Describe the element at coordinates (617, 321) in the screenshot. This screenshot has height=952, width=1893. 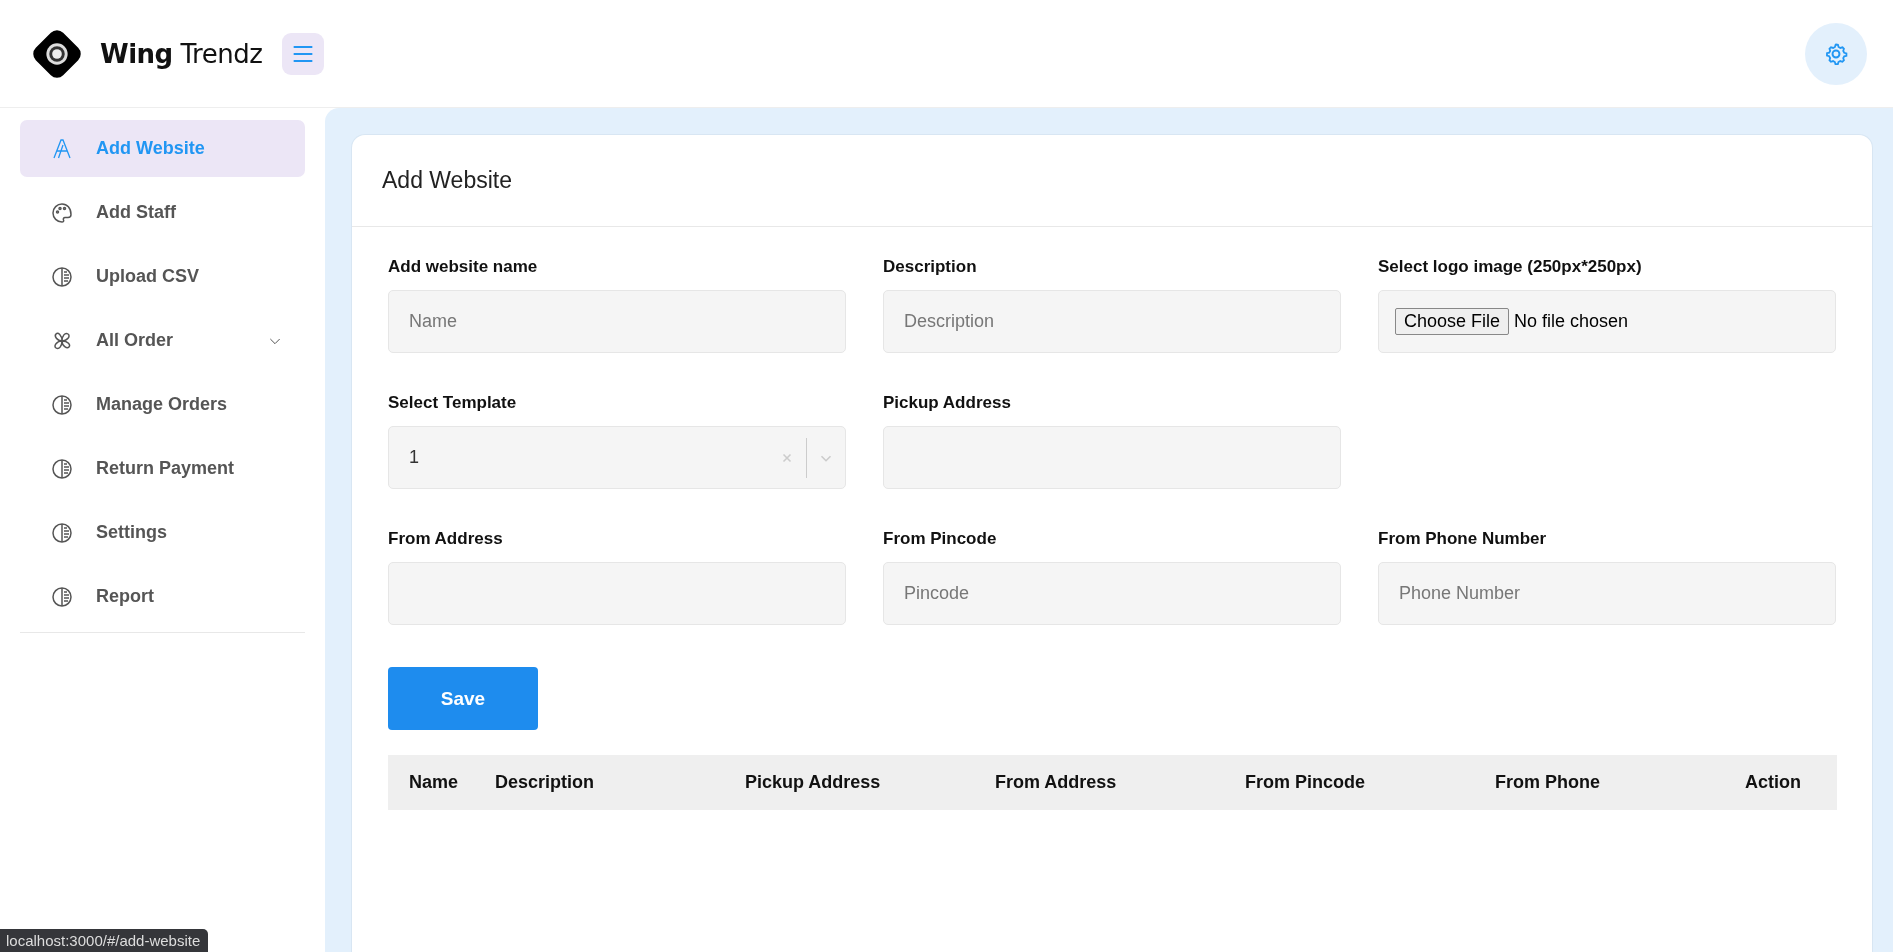
I see `input-field: Name` at that location.